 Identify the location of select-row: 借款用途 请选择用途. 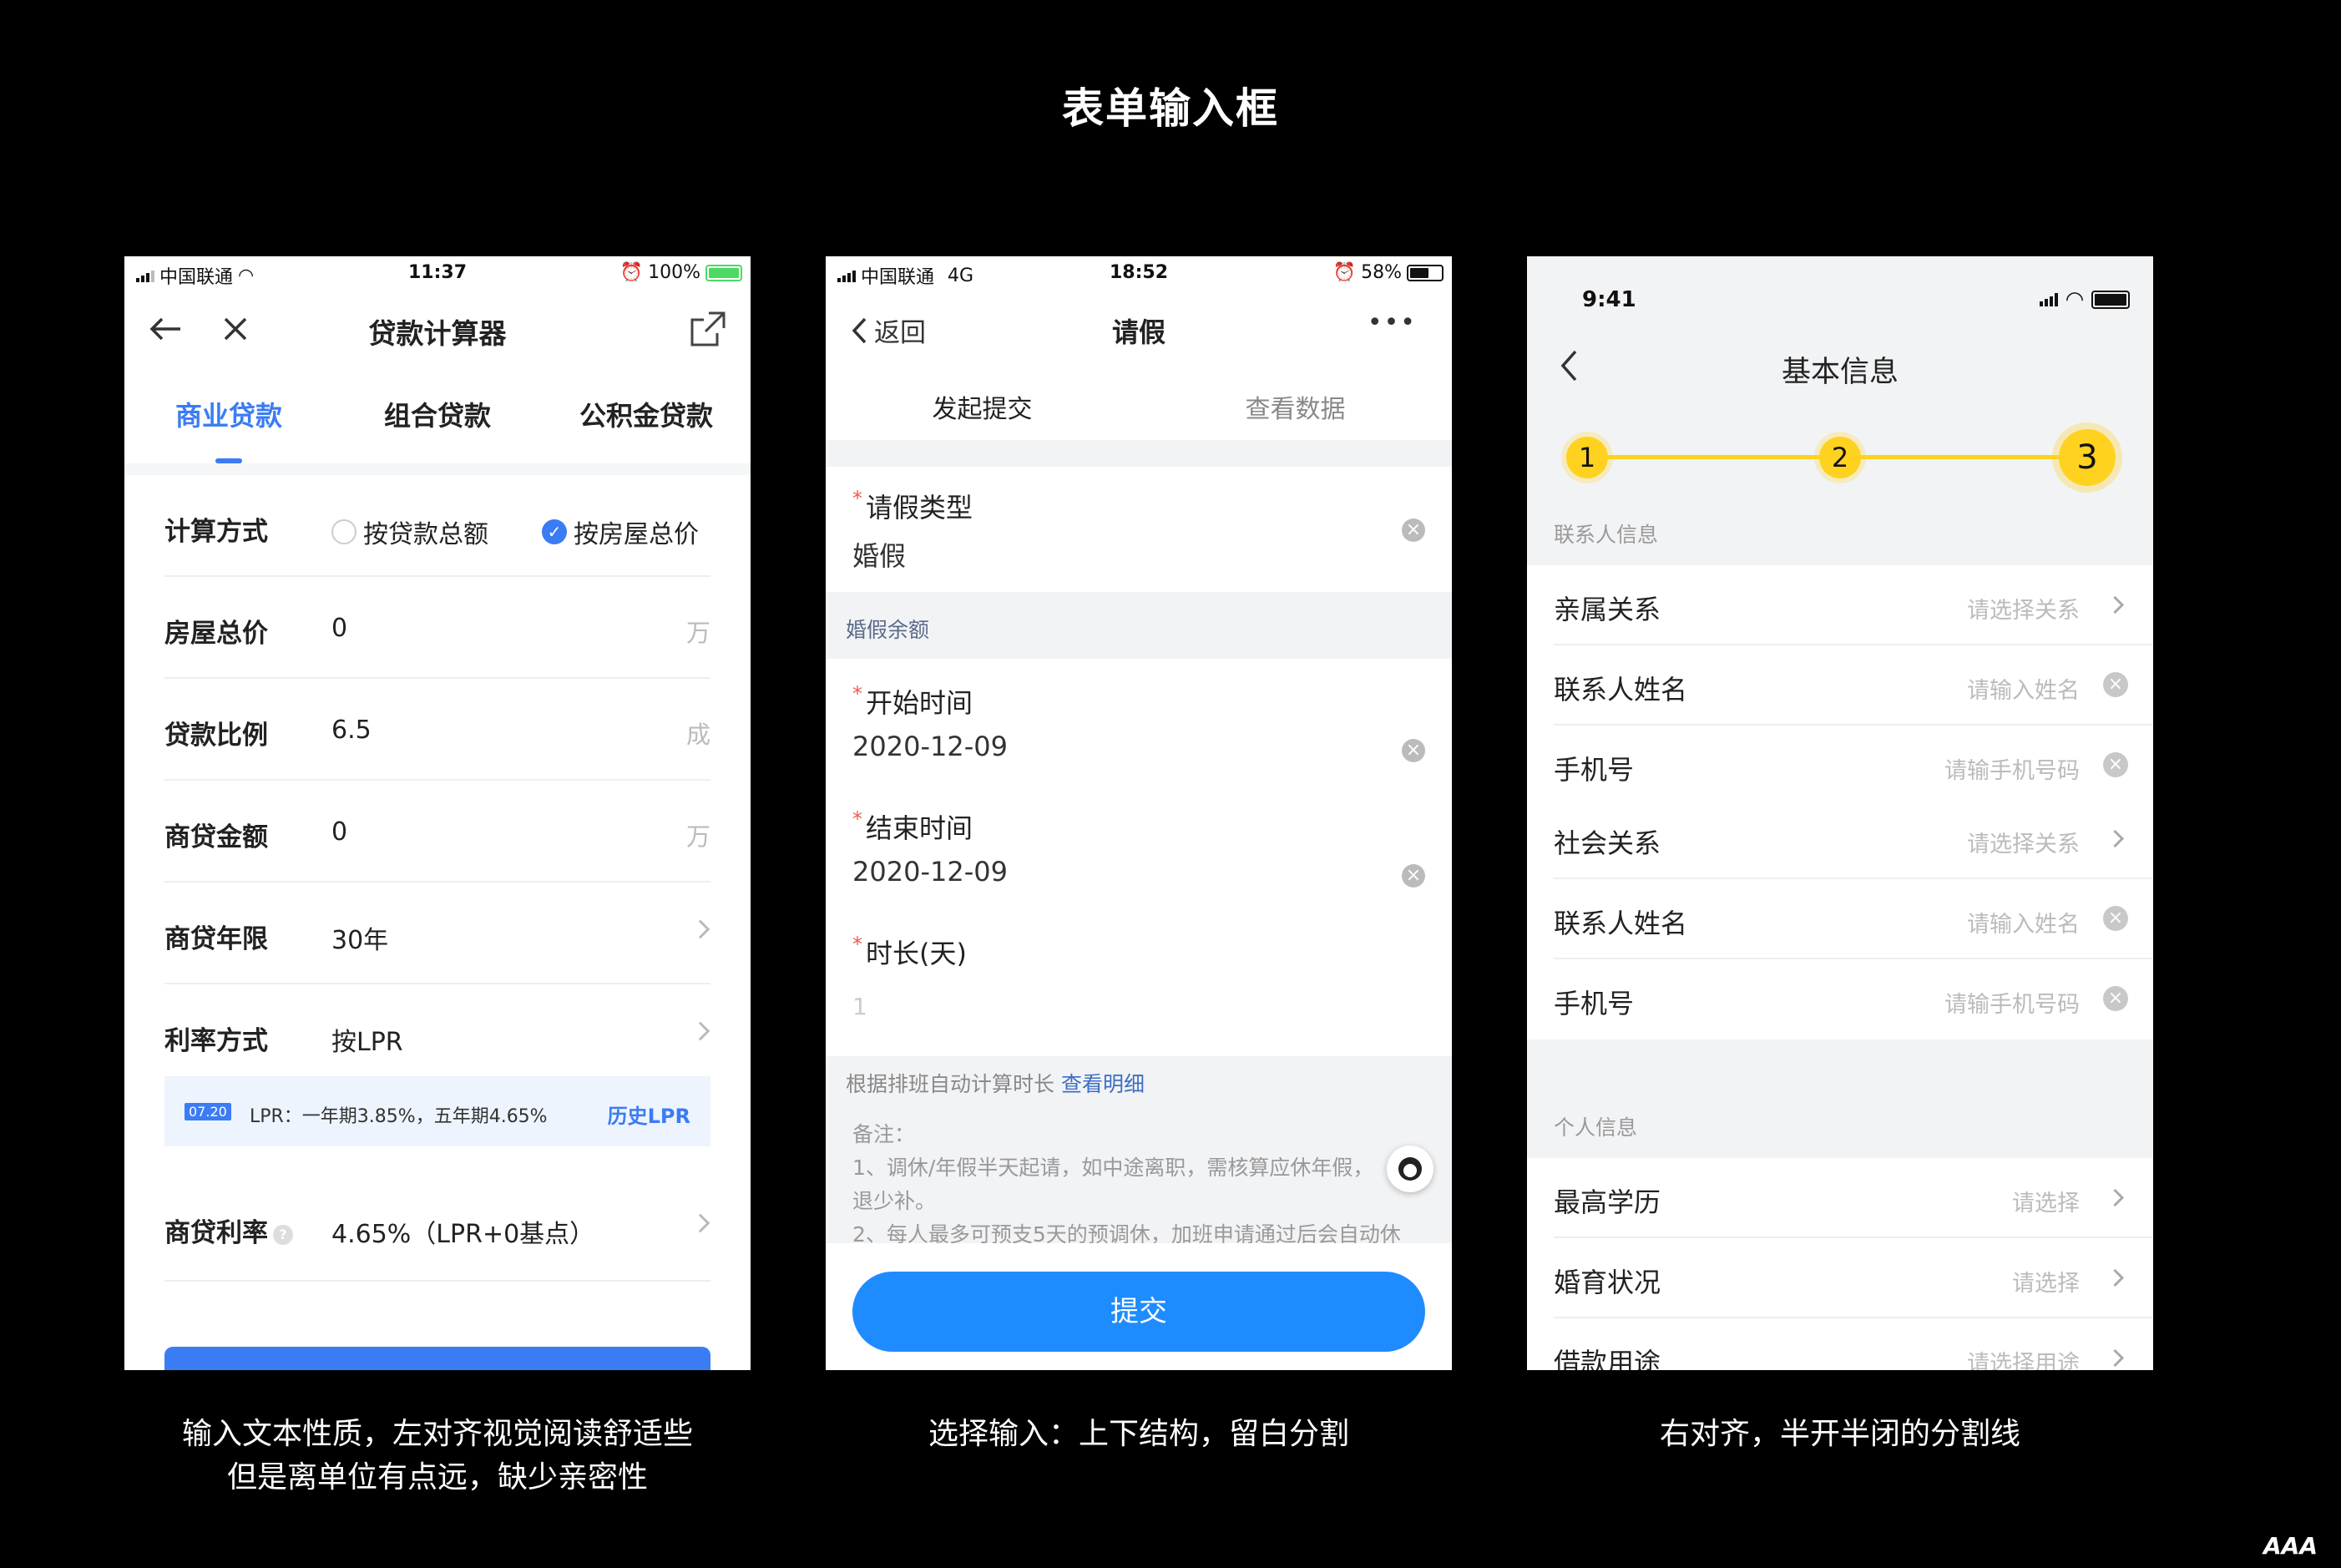
(1840, 1344).